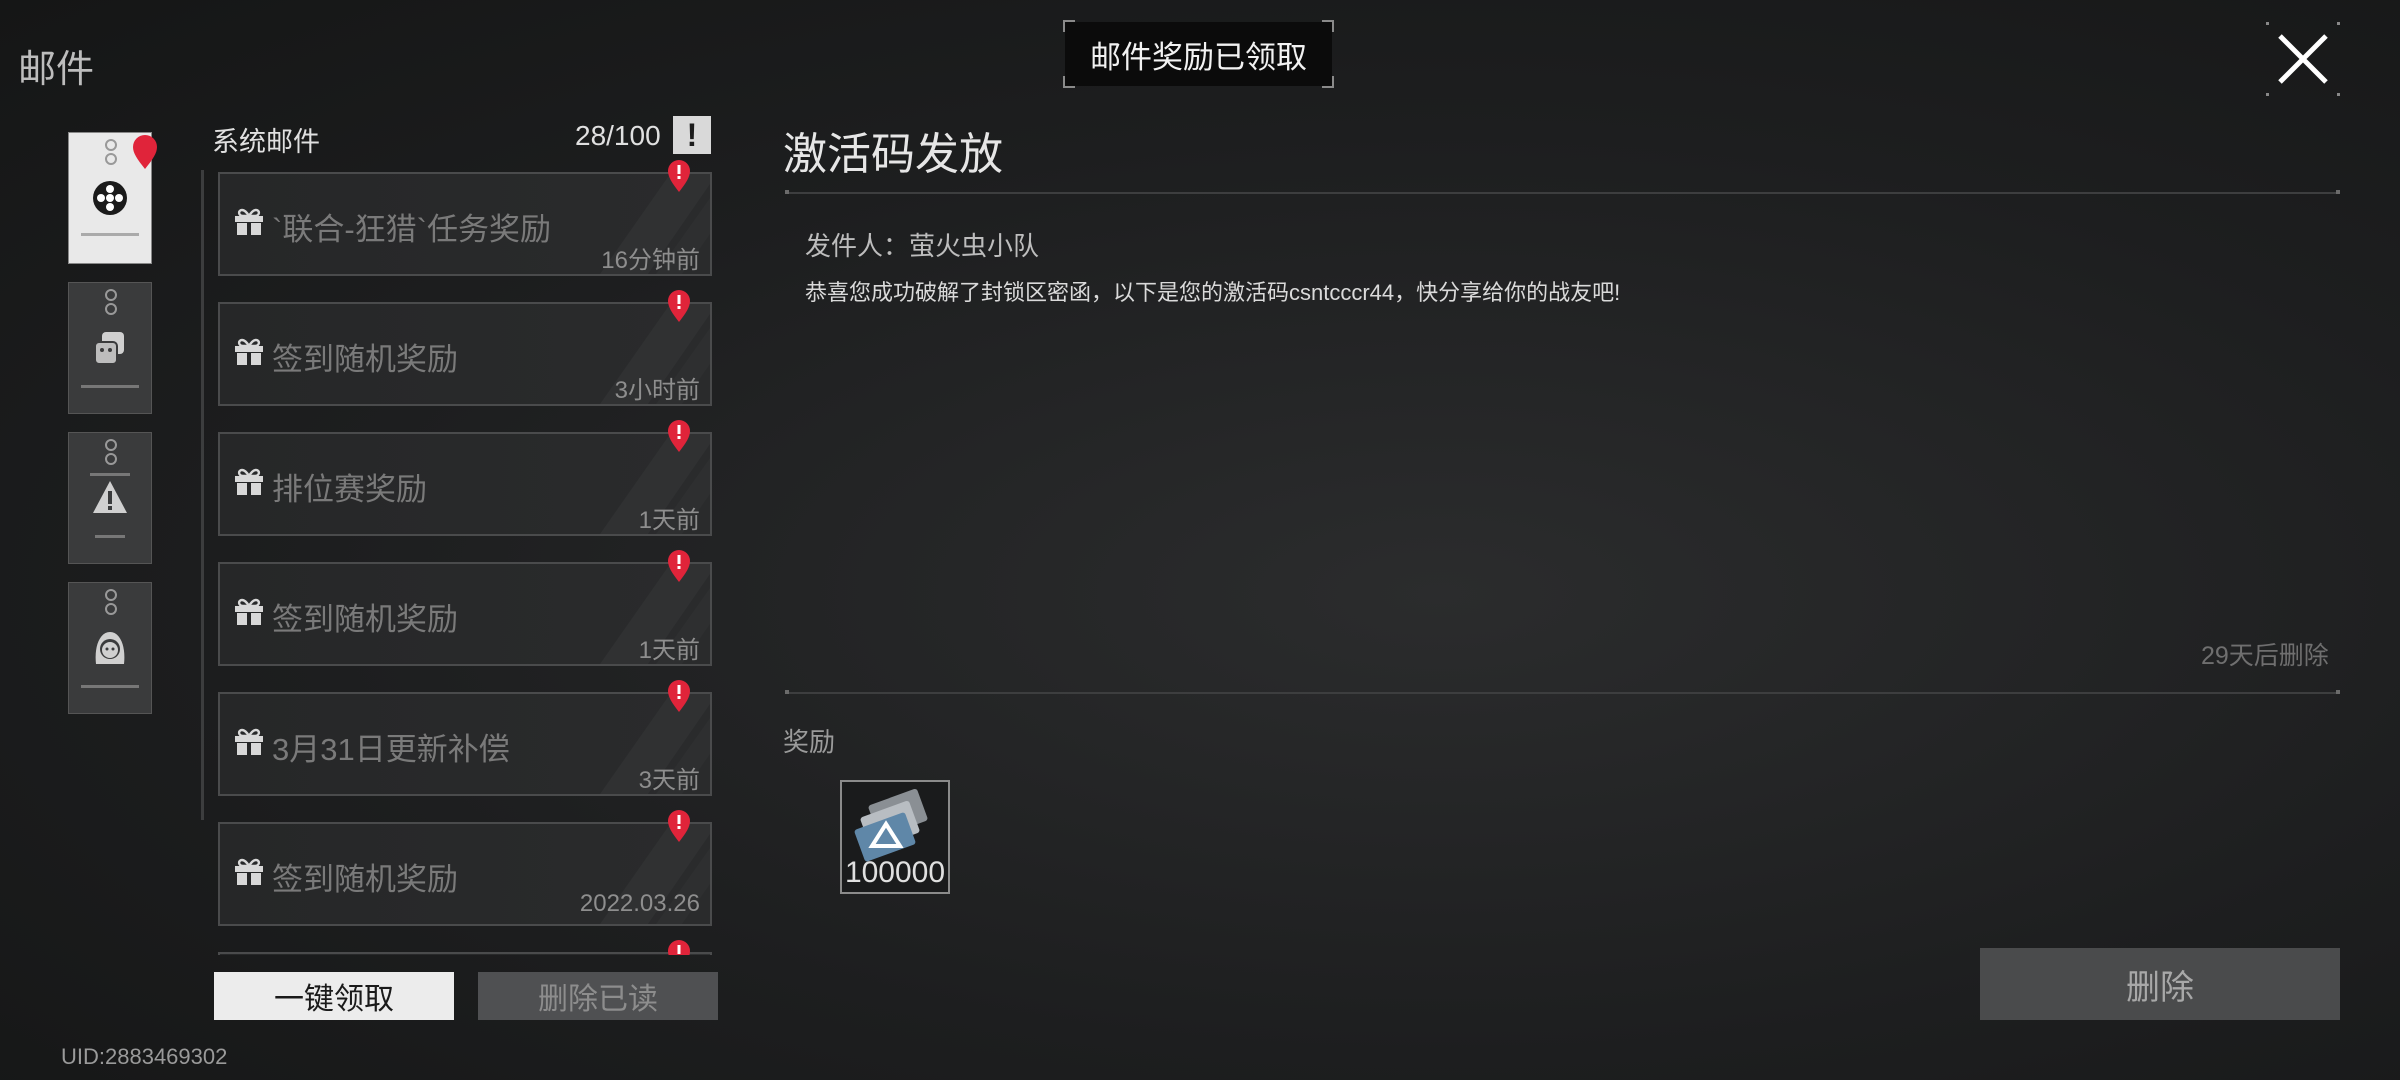 The height and width of the screenshot is (1080, 2400). Describe the element at coordinates (411, 229) in the screenshot. I see `mail-subject: `联合-狂猎`任务奖励` at that location.